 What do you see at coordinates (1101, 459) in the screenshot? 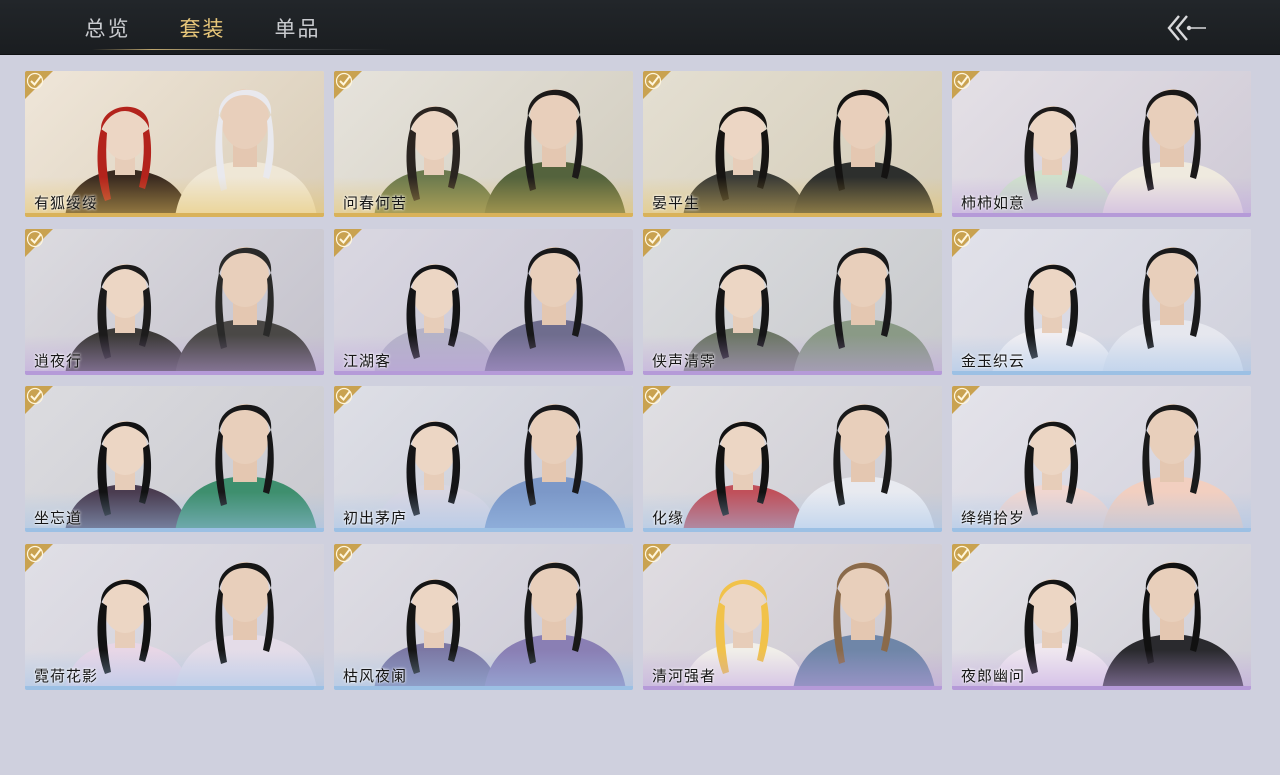
I see `outfit-card: 绛绡拾岁` at bounding box center [1101, 459].